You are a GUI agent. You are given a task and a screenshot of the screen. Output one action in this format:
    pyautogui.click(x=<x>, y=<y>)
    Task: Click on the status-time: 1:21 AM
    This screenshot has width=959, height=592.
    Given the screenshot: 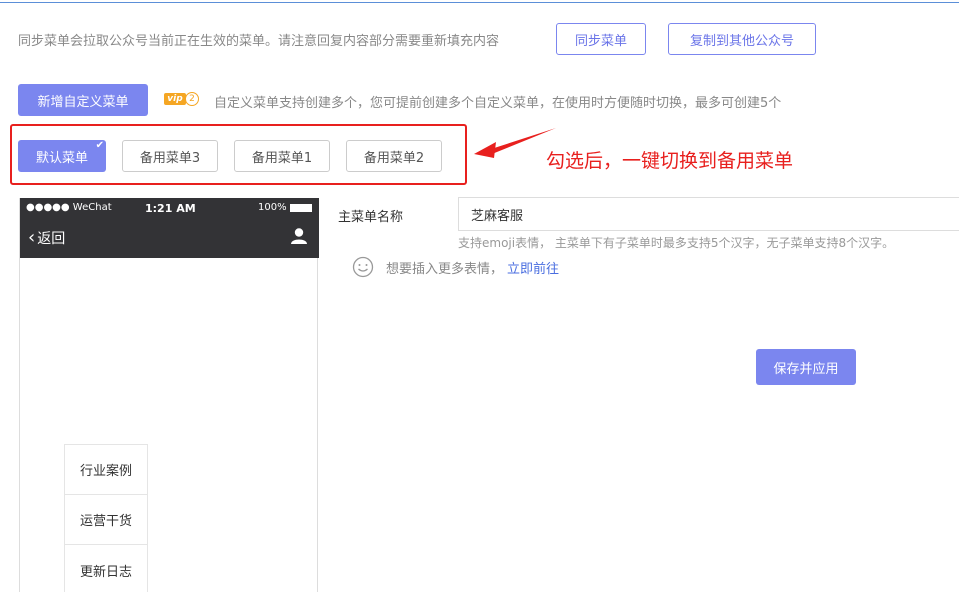 What is the action you would take?
    pyautogui.click(x=170, y=208)
    